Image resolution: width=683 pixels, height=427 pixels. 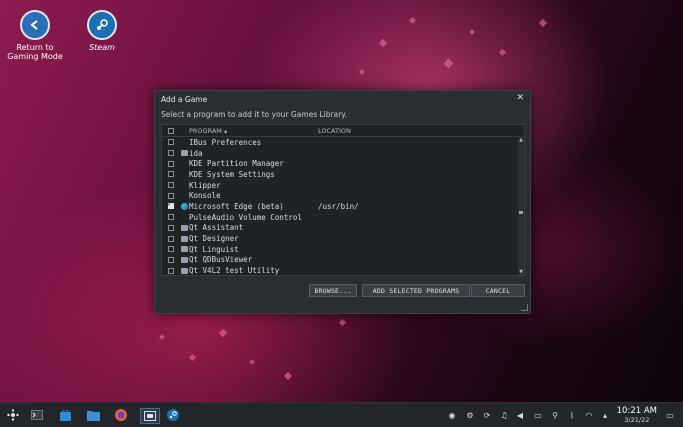 I want to click on volume-icon: ◀, so click(x=520, y=415).